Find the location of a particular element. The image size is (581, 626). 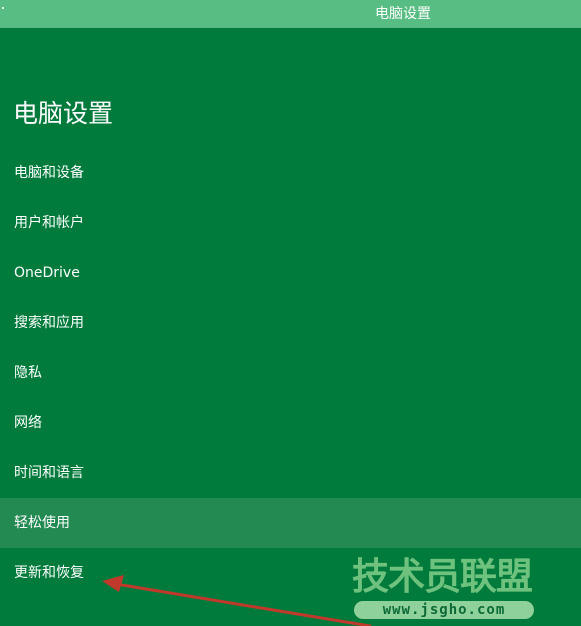

title-bar: 电脑设置 is located at coordinates (290, 14).